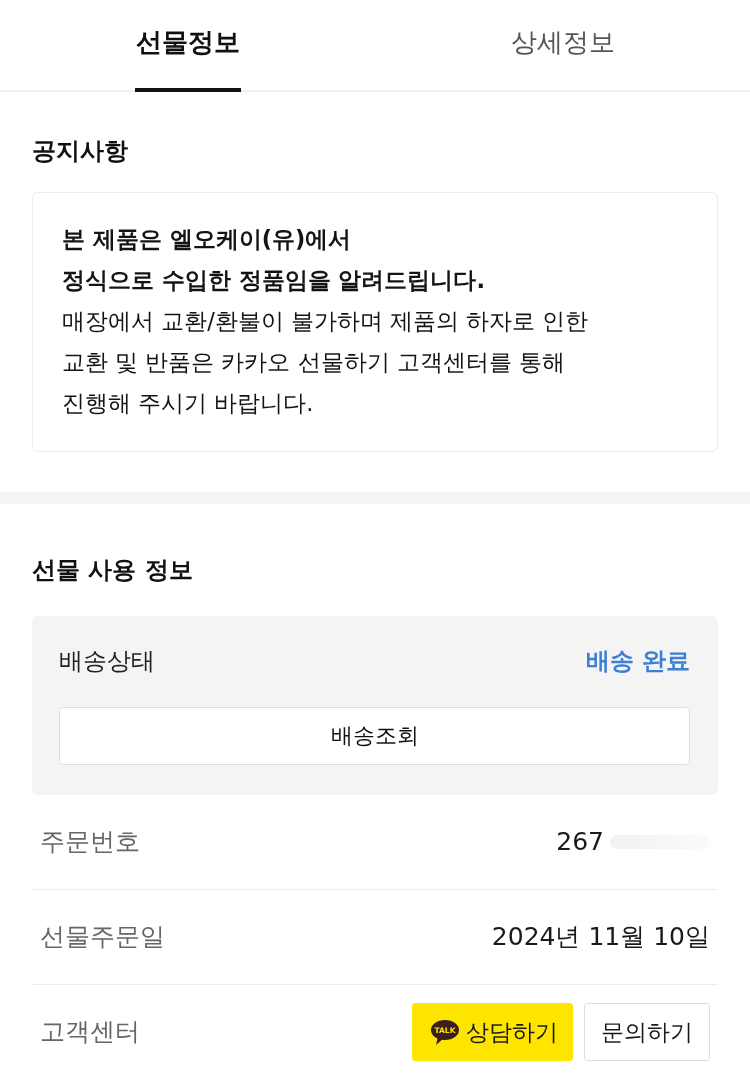 This screenshot has height=1082, width=750. What do you see at coordinates (374, 736) in the screenshot?
I see `track-delivery-button: 배송조회` at bounding box center [374, 736].